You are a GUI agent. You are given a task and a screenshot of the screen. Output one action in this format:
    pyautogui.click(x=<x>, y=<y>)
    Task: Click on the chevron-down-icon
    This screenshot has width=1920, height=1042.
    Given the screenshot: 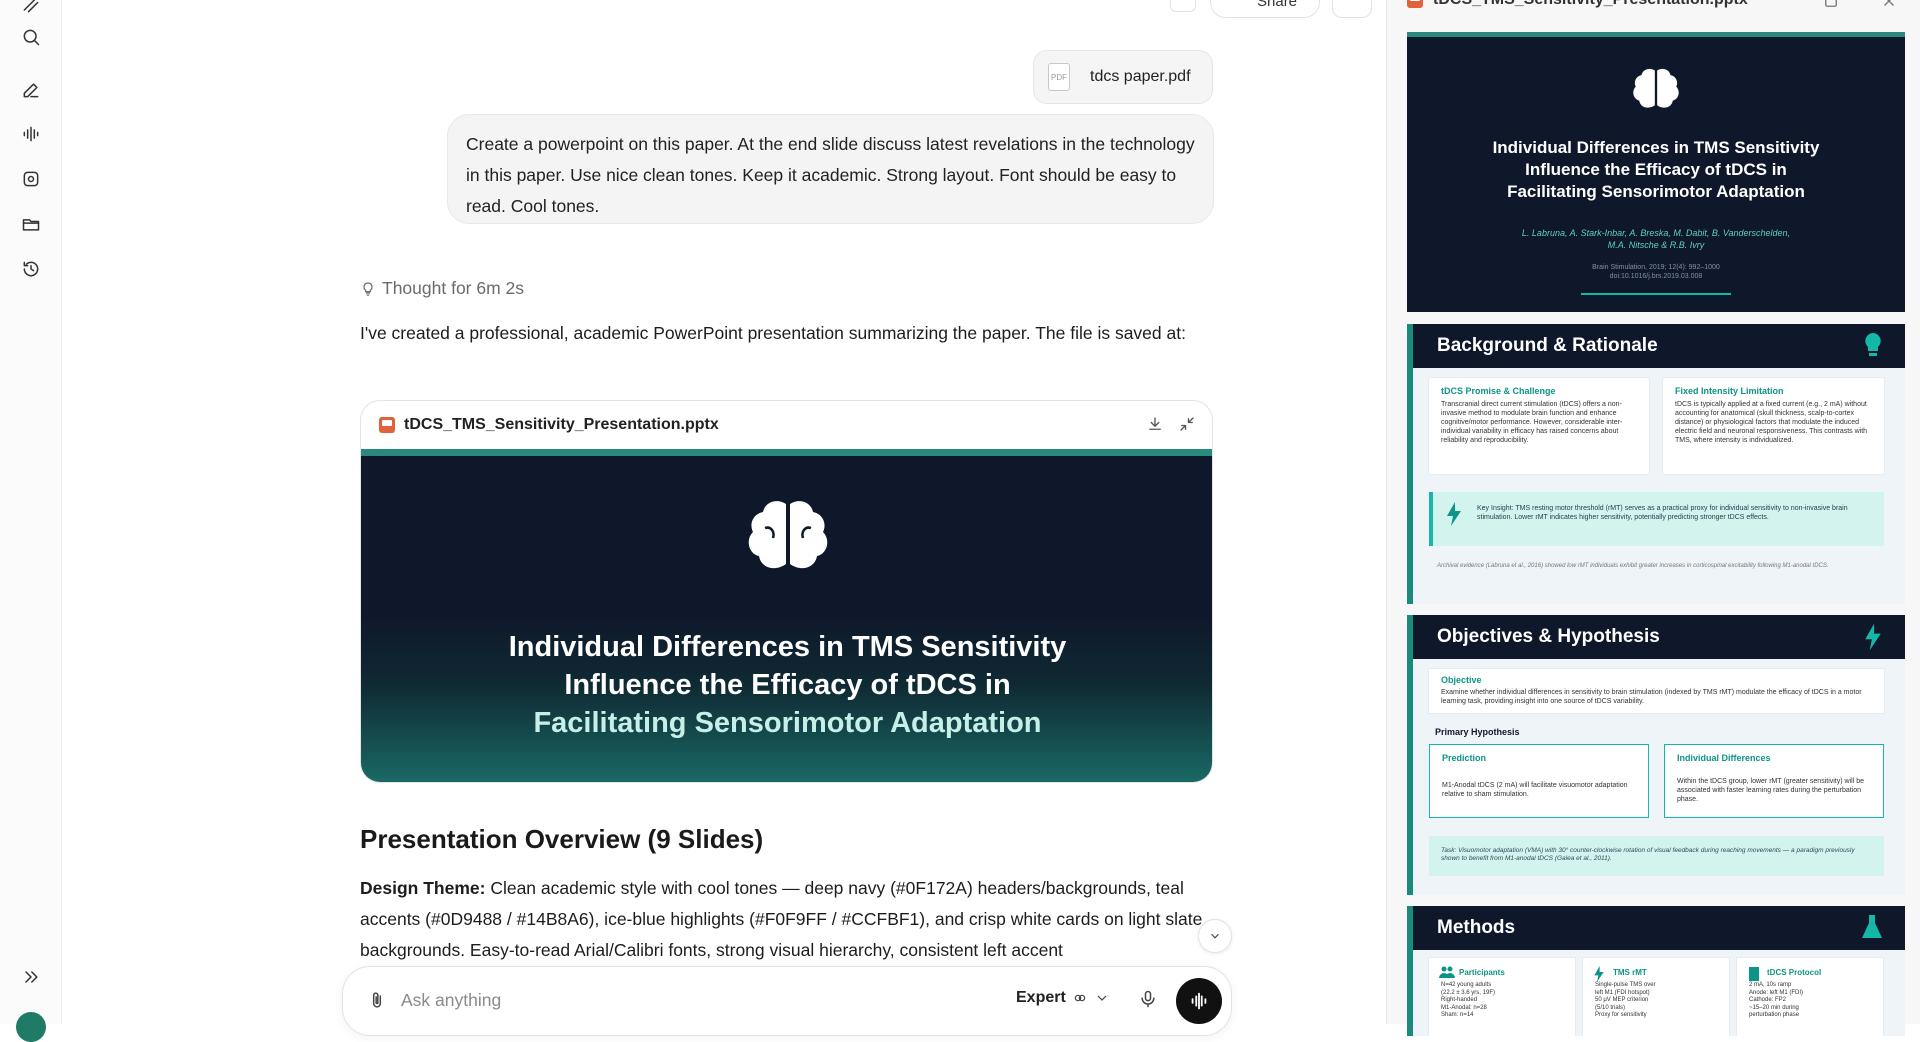 What is the action you would take?
    pyautogui.click(x=1215, y=936)
    